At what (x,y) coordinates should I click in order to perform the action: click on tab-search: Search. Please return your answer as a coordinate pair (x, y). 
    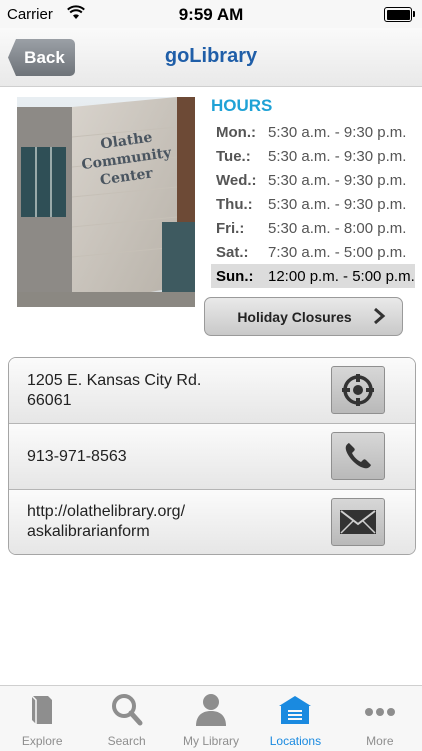
    Looking at the image, I should click on (126, 718).